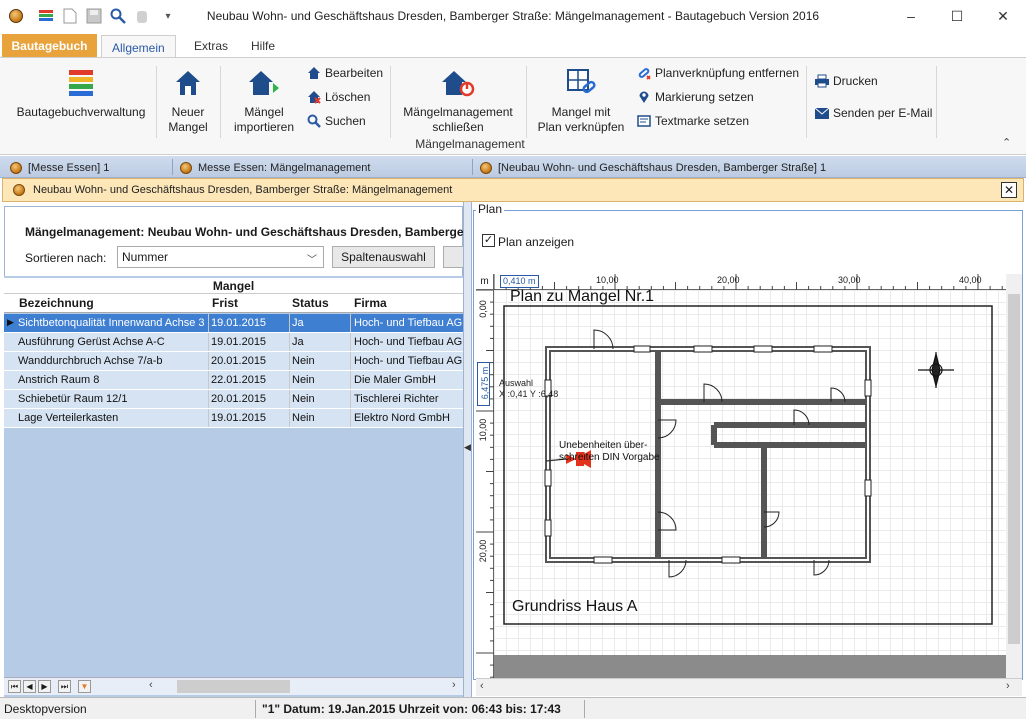  I want to click on ruler-left-label: 0,00, so click(483, 309).